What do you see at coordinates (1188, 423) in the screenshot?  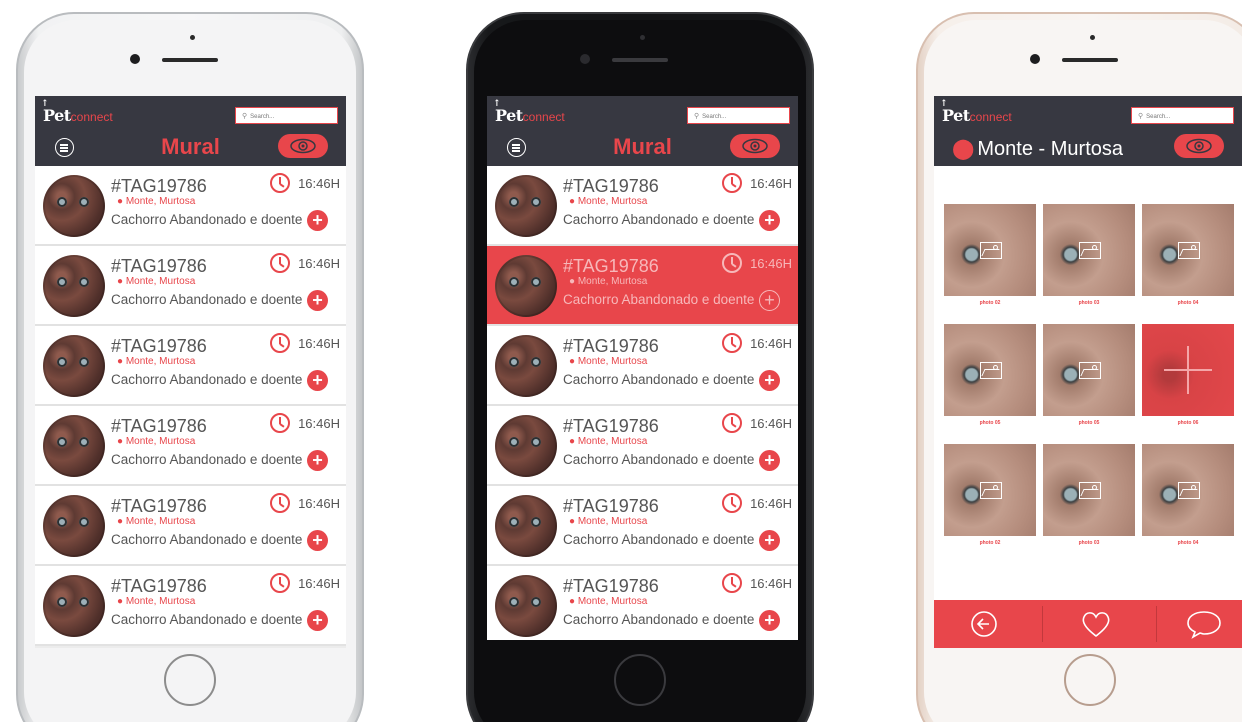 I see `photo-caption: photo 06` at bounding box center [1188, 423].